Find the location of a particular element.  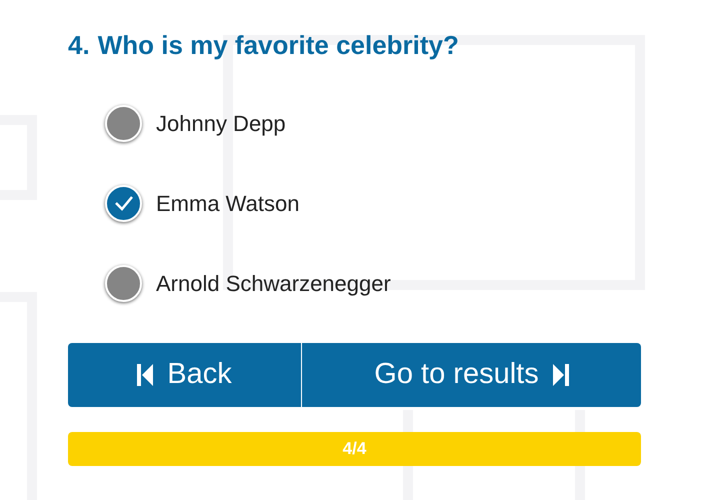

skip-forward-icon is located at coordinates (560, 375).